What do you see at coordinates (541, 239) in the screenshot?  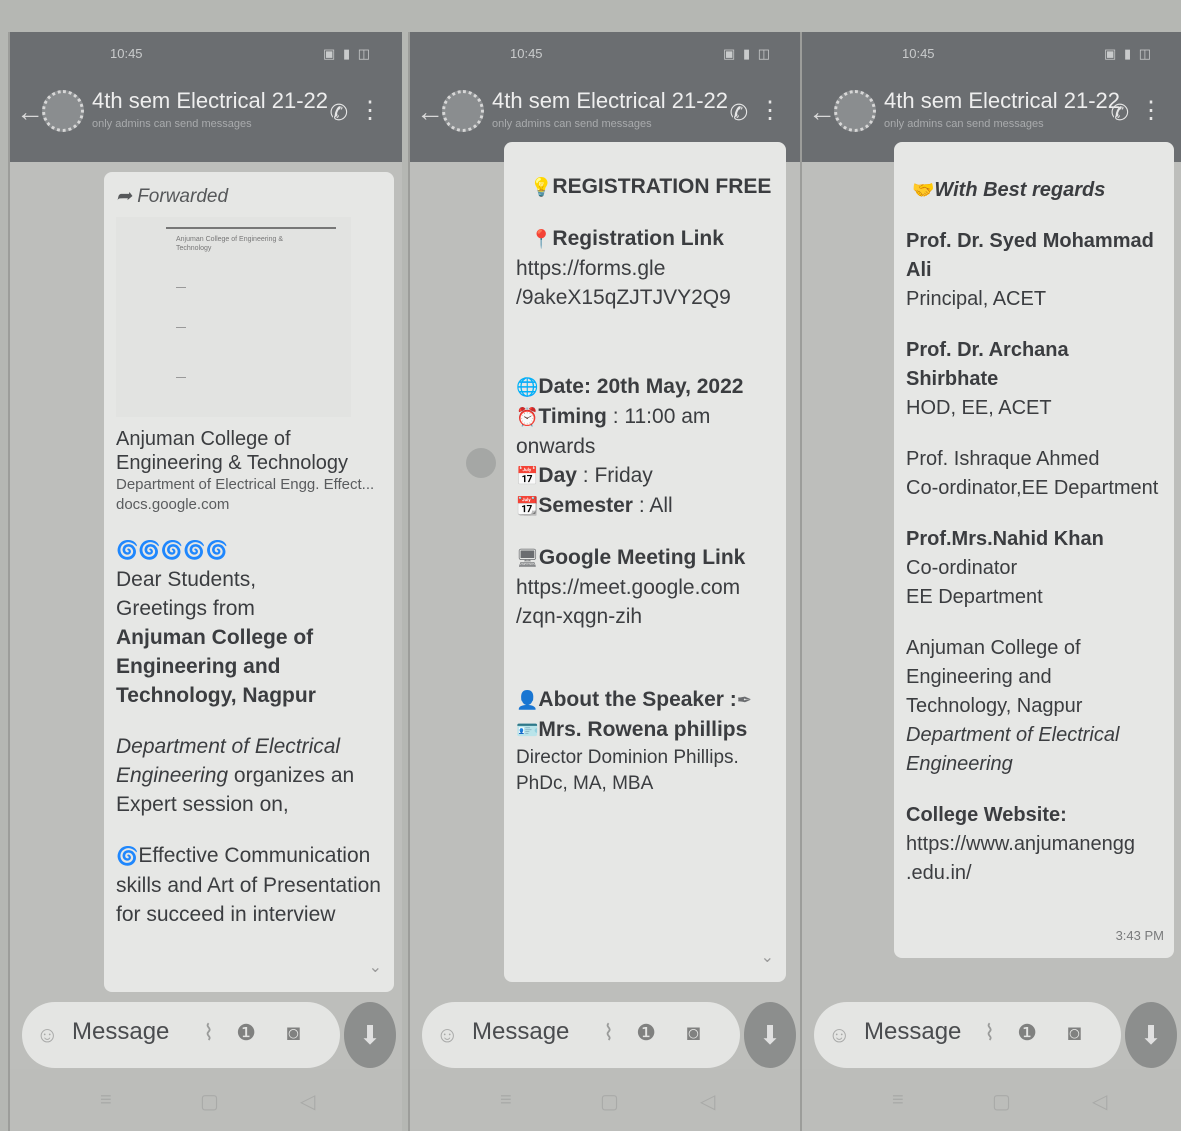 I see `pin-icon: 📍` at bounding box center [541, 239].